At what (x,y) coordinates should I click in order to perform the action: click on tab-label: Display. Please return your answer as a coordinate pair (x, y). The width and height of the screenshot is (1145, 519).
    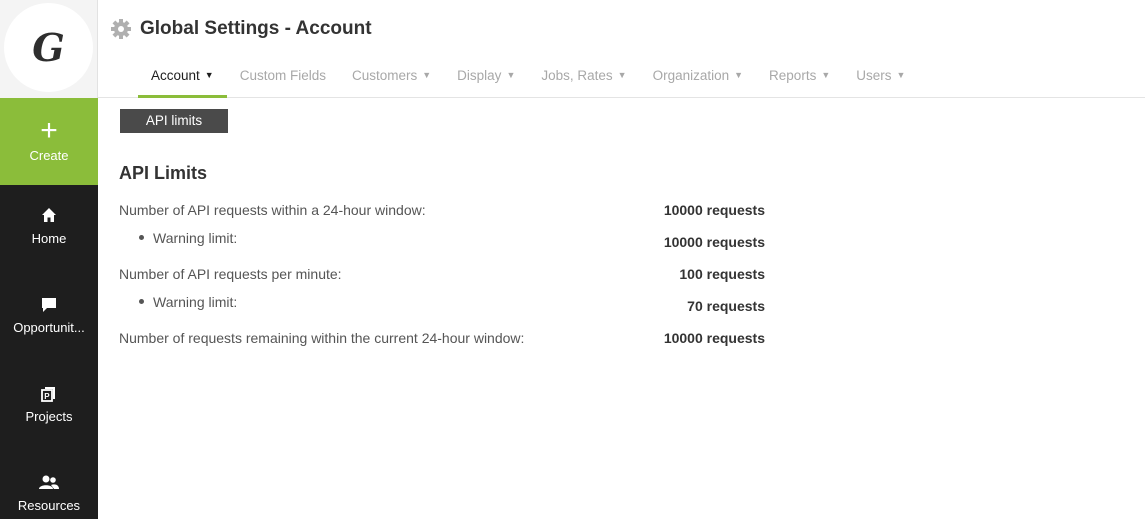
    Looking at the image, I should click on (479, 75).